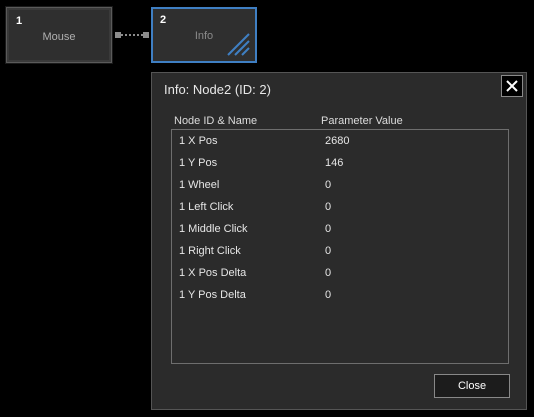  Describe the element at coordinates (199, 185) in the screenshot. I see `param-name: 1 Wheel` at that location.